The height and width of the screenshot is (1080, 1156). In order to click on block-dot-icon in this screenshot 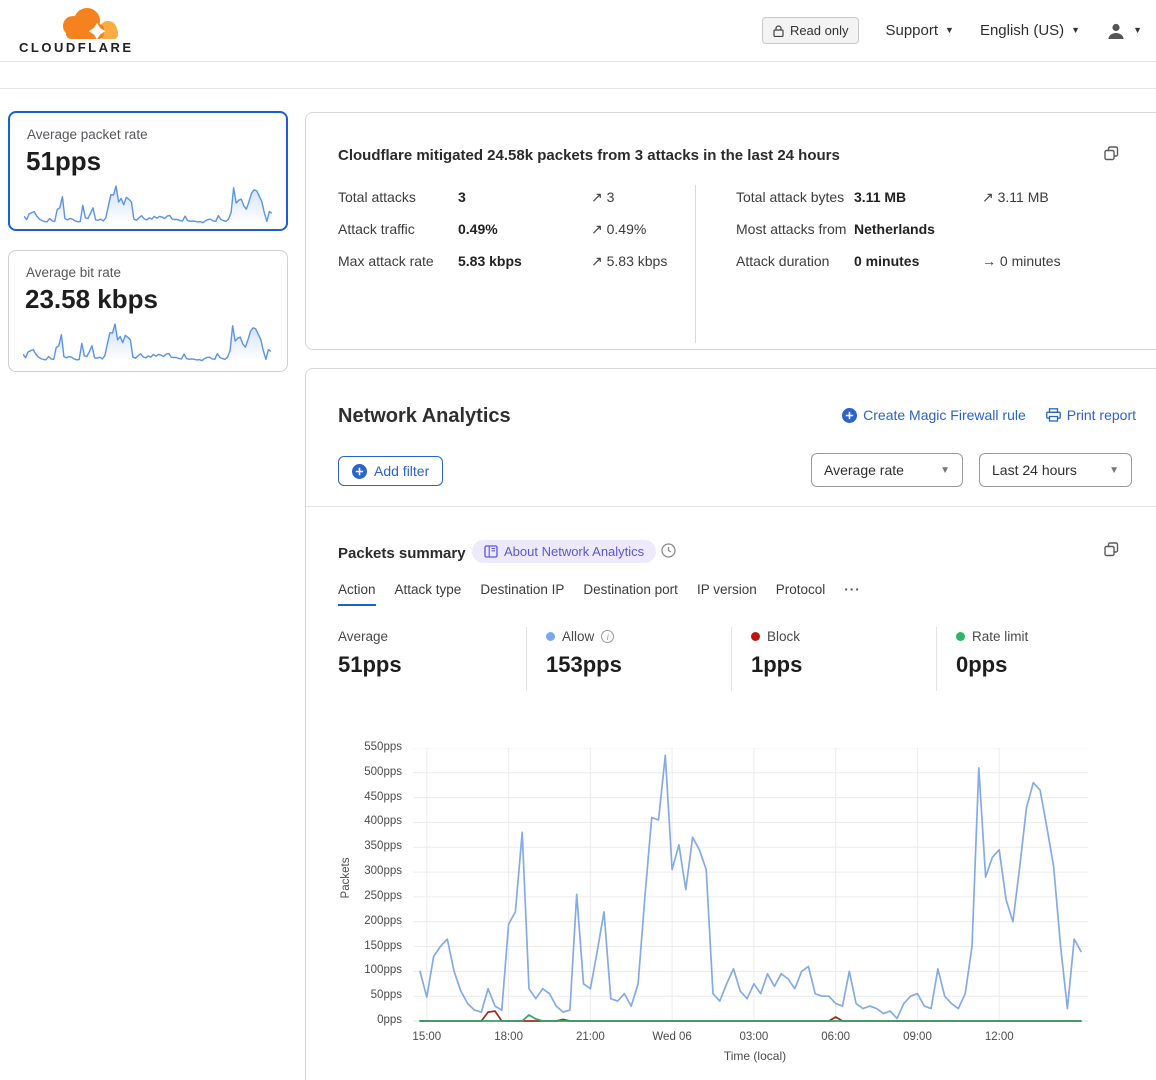, I will do `click(755, 636)`.